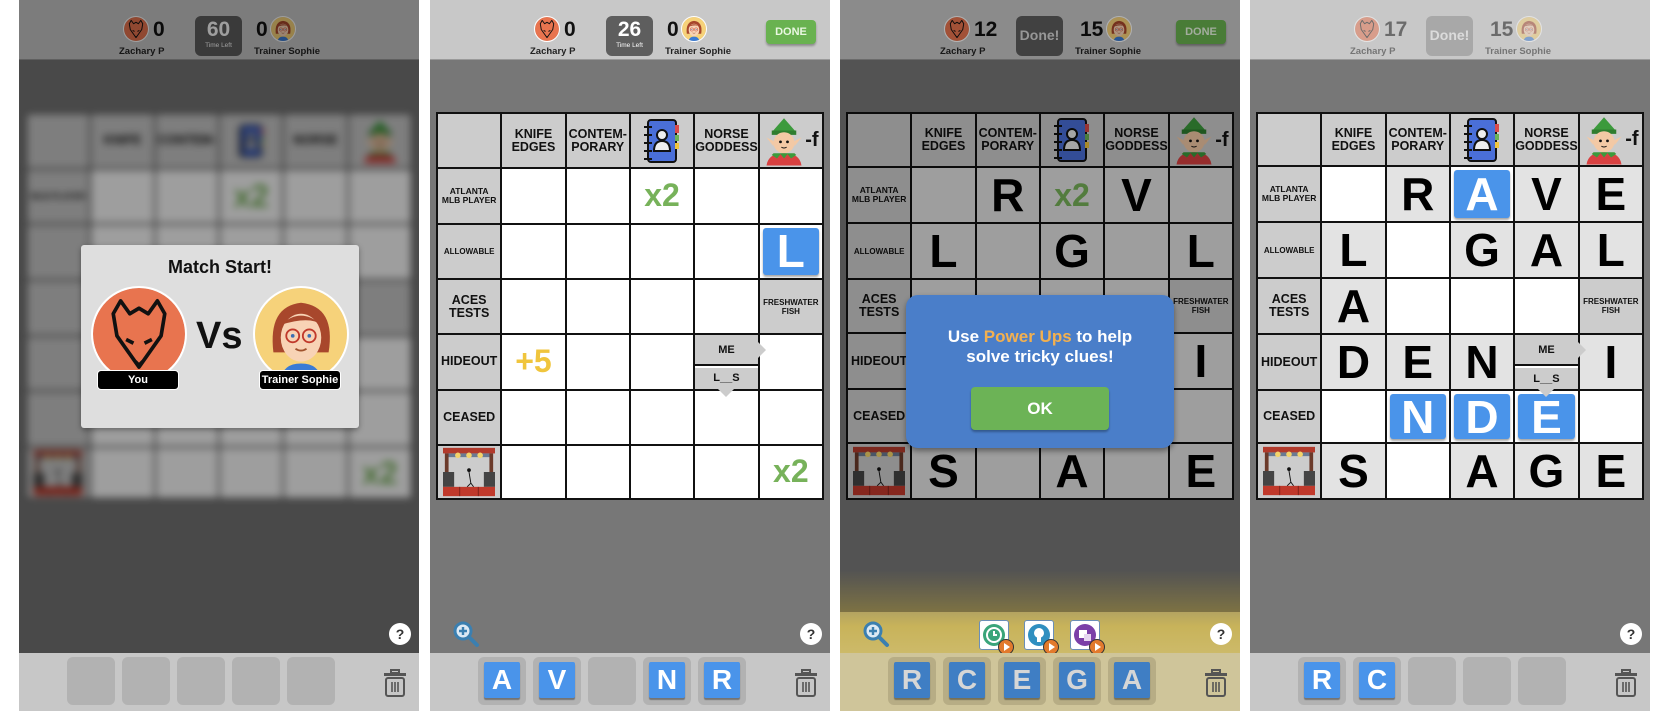  I want to click on letter-tile: N, so click(667, 680).